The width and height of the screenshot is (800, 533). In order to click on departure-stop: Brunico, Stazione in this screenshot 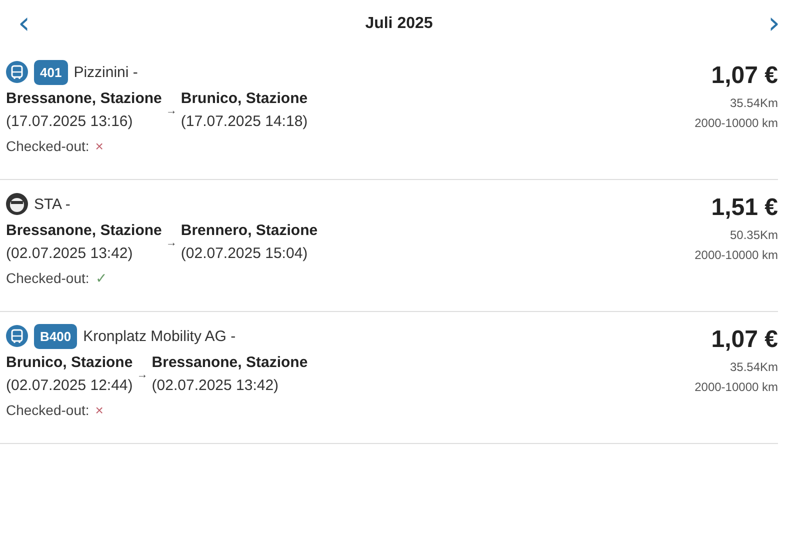, I will do `click(69, 362)`.